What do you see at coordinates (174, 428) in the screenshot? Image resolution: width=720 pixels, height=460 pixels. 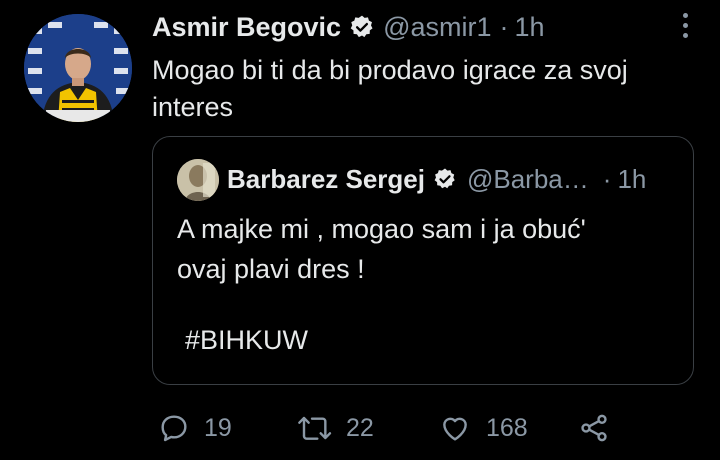 I see `reply-icon` at bounding box center [174, 428].